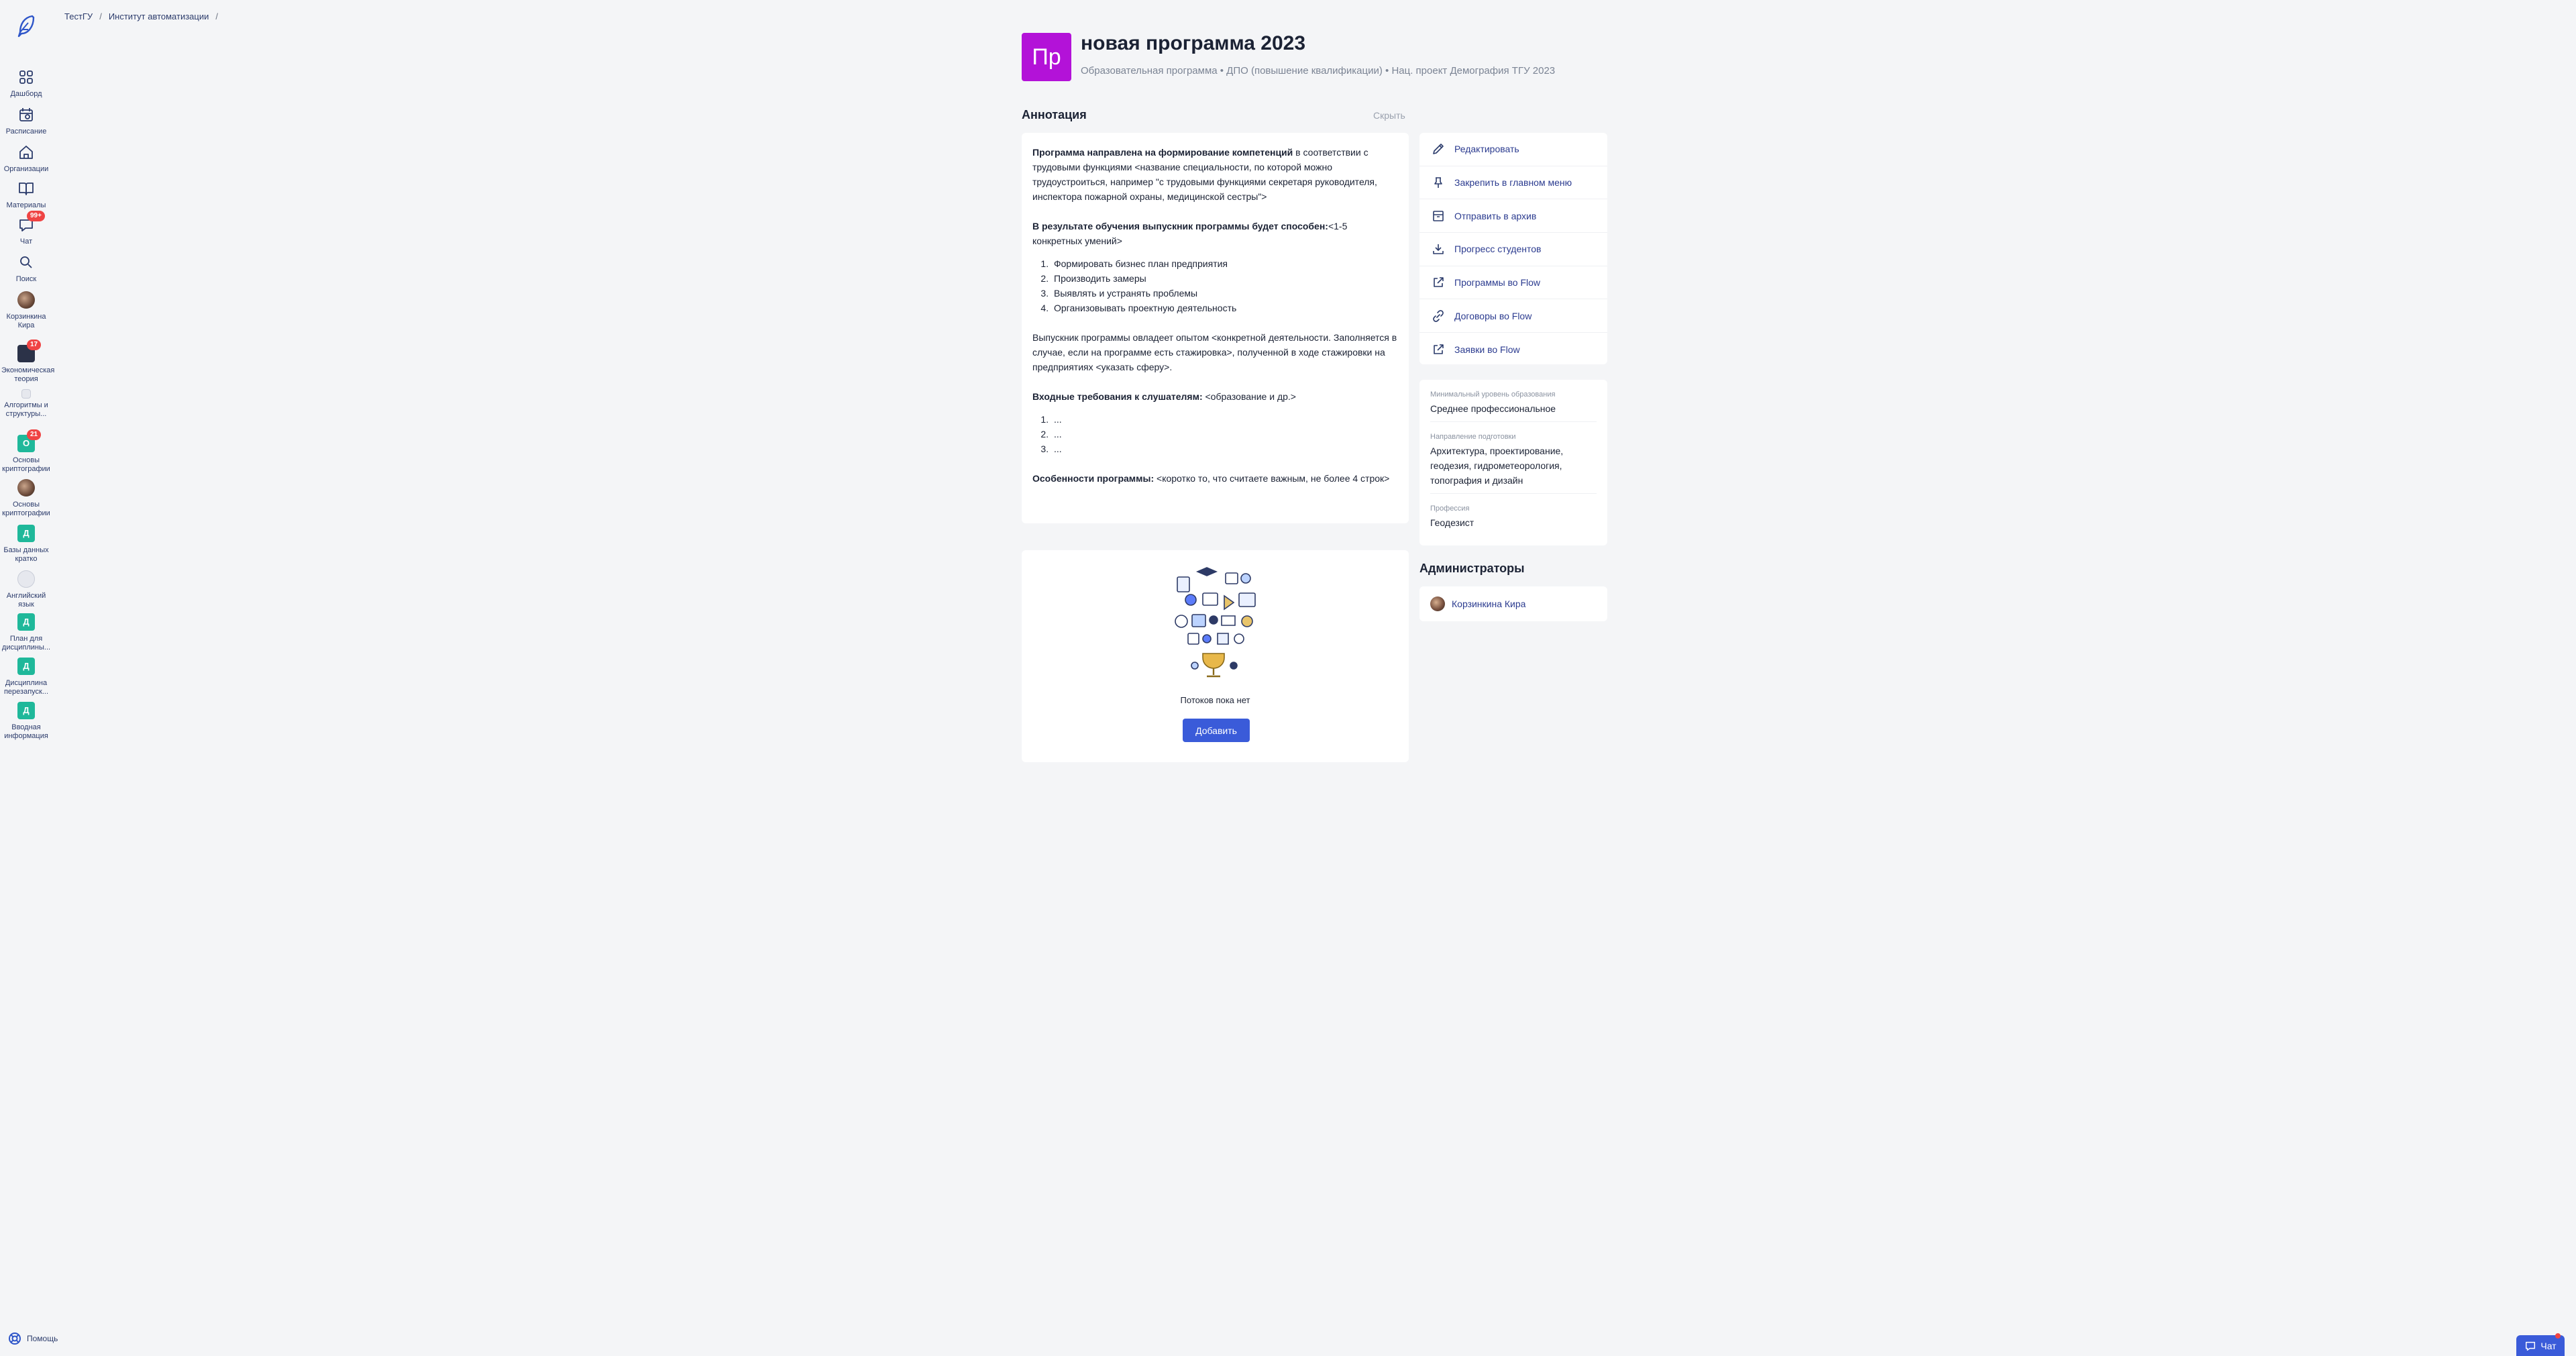  What do you see at coordinates (1472, 568) in the screenshot?
I see `admins-heading: Администраторы` at bounding box center [1472, 568].